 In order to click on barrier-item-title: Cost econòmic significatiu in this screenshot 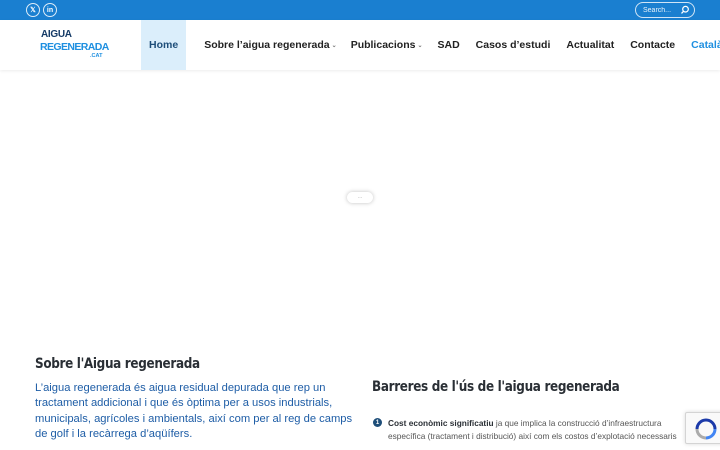, I will do `click(441, 423)`.